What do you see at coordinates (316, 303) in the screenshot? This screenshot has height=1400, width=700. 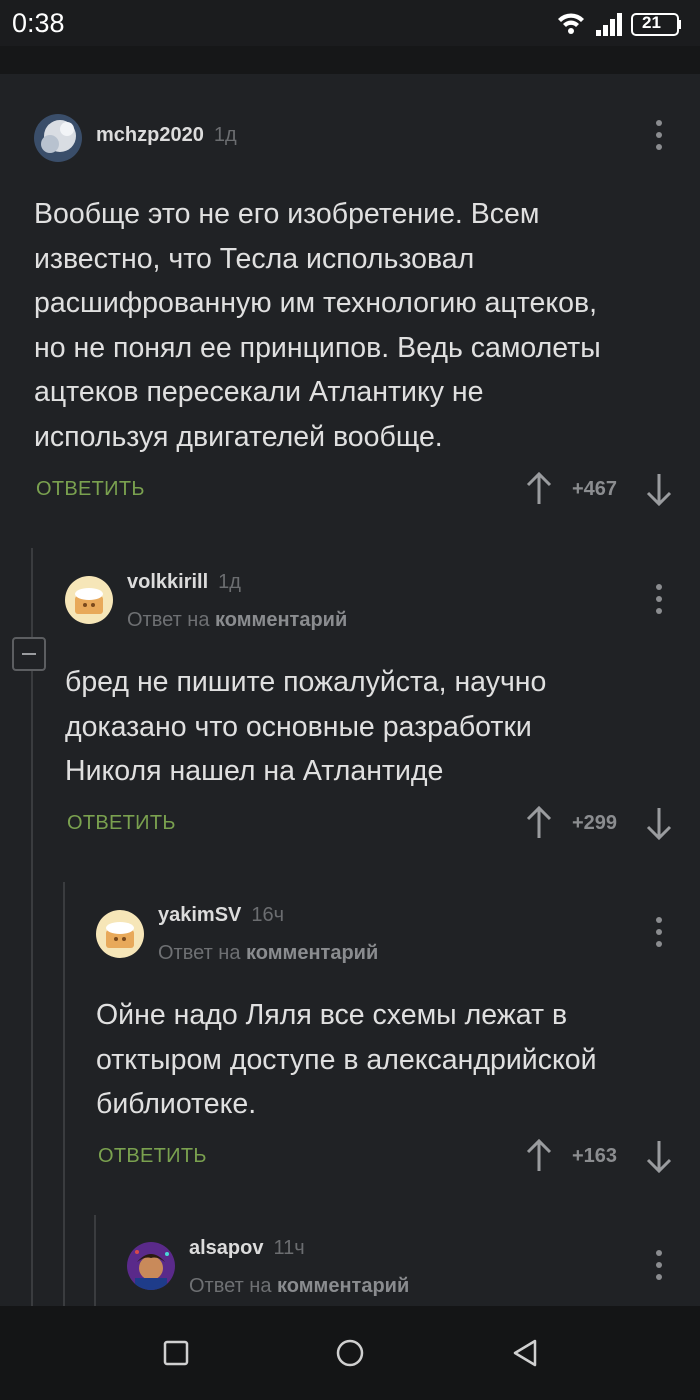 I see `comment-line: расшифрованную им технологию ацтеков,` at bounding box center [316, 303].